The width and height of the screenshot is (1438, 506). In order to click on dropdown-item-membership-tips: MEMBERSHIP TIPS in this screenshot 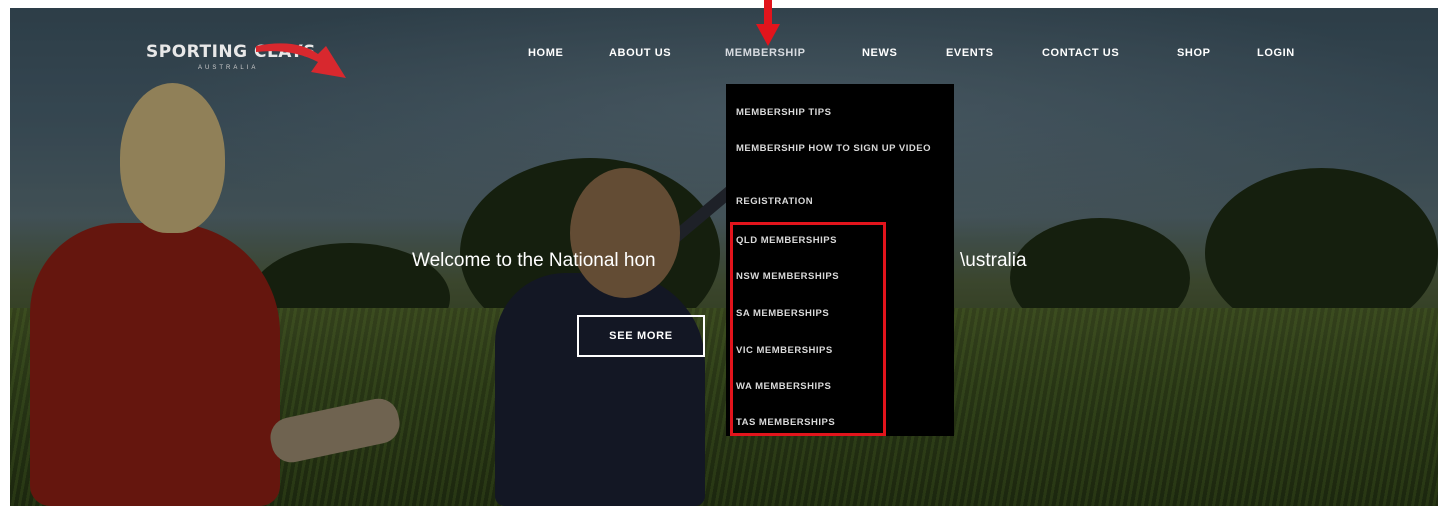, I will do `click(836, 113)`.